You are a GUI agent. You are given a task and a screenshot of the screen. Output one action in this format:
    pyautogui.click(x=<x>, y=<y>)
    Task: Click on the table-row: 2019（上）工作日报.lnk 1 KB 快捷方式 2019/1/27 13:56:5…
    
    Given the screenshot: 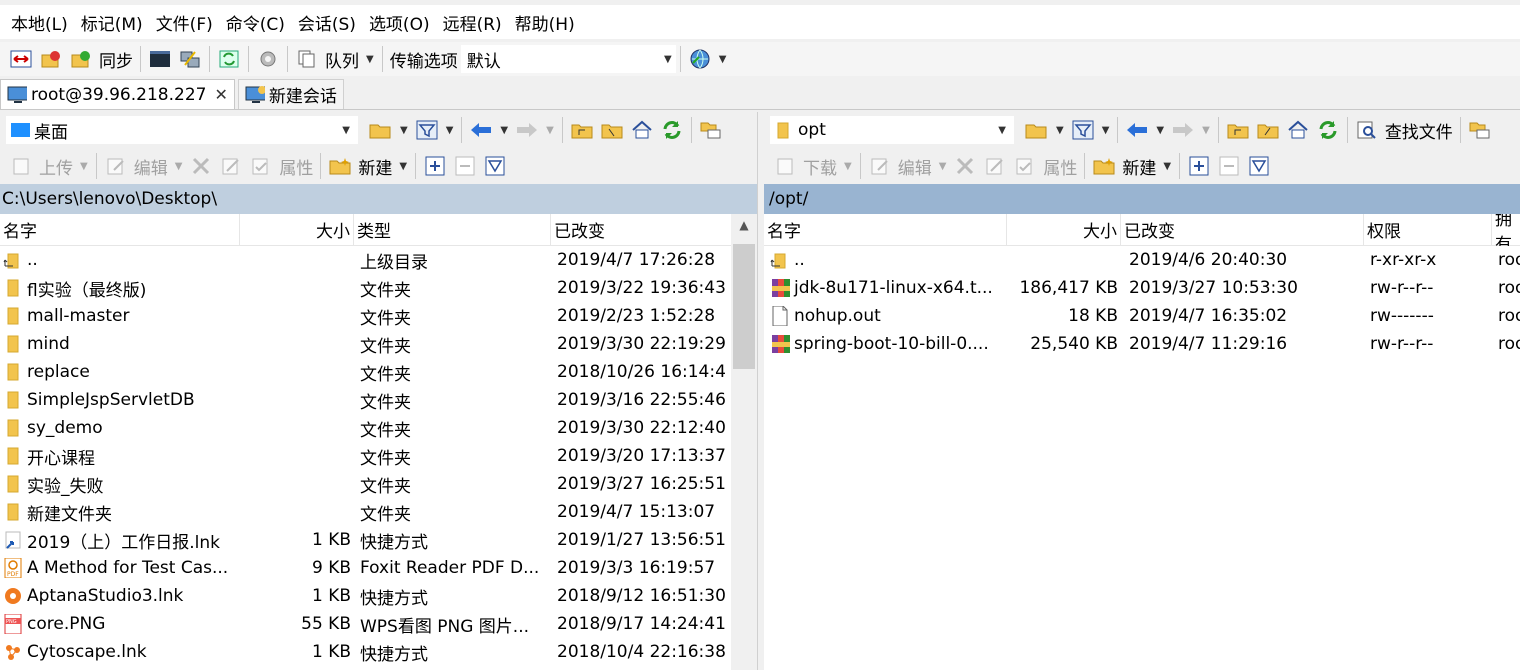 What is the action you would take?
    pyautogui.click(x=378, y=540)
    